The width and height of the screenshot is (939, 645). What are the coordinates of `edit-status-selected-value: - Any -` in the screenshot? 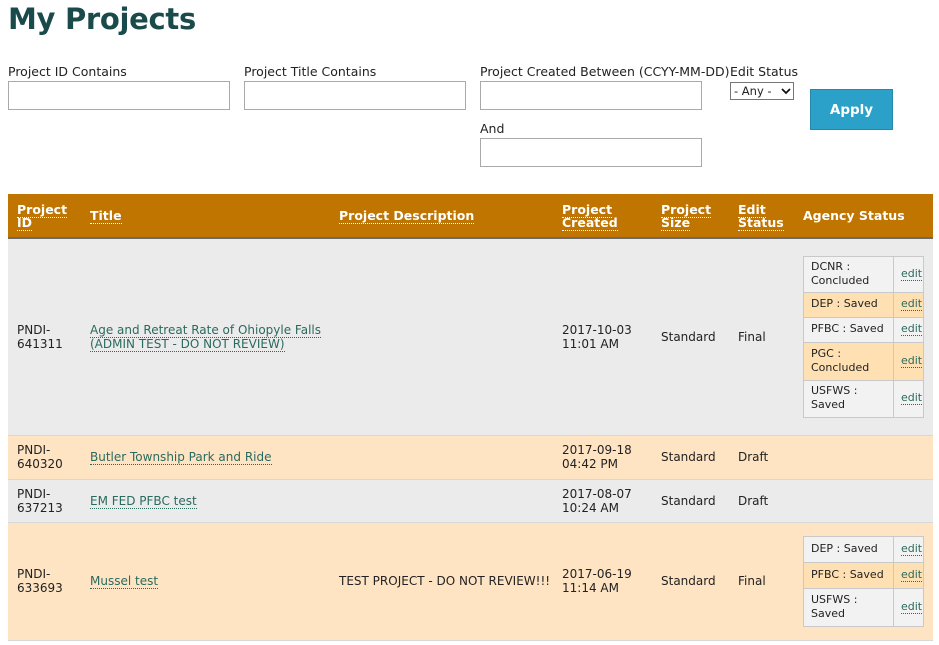 It's located at (753, 91).